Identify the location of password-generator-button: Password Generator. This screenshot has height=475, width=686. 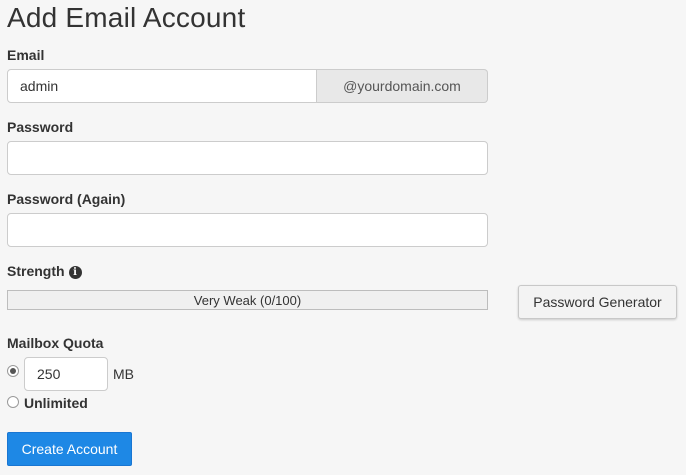
(597, 302).